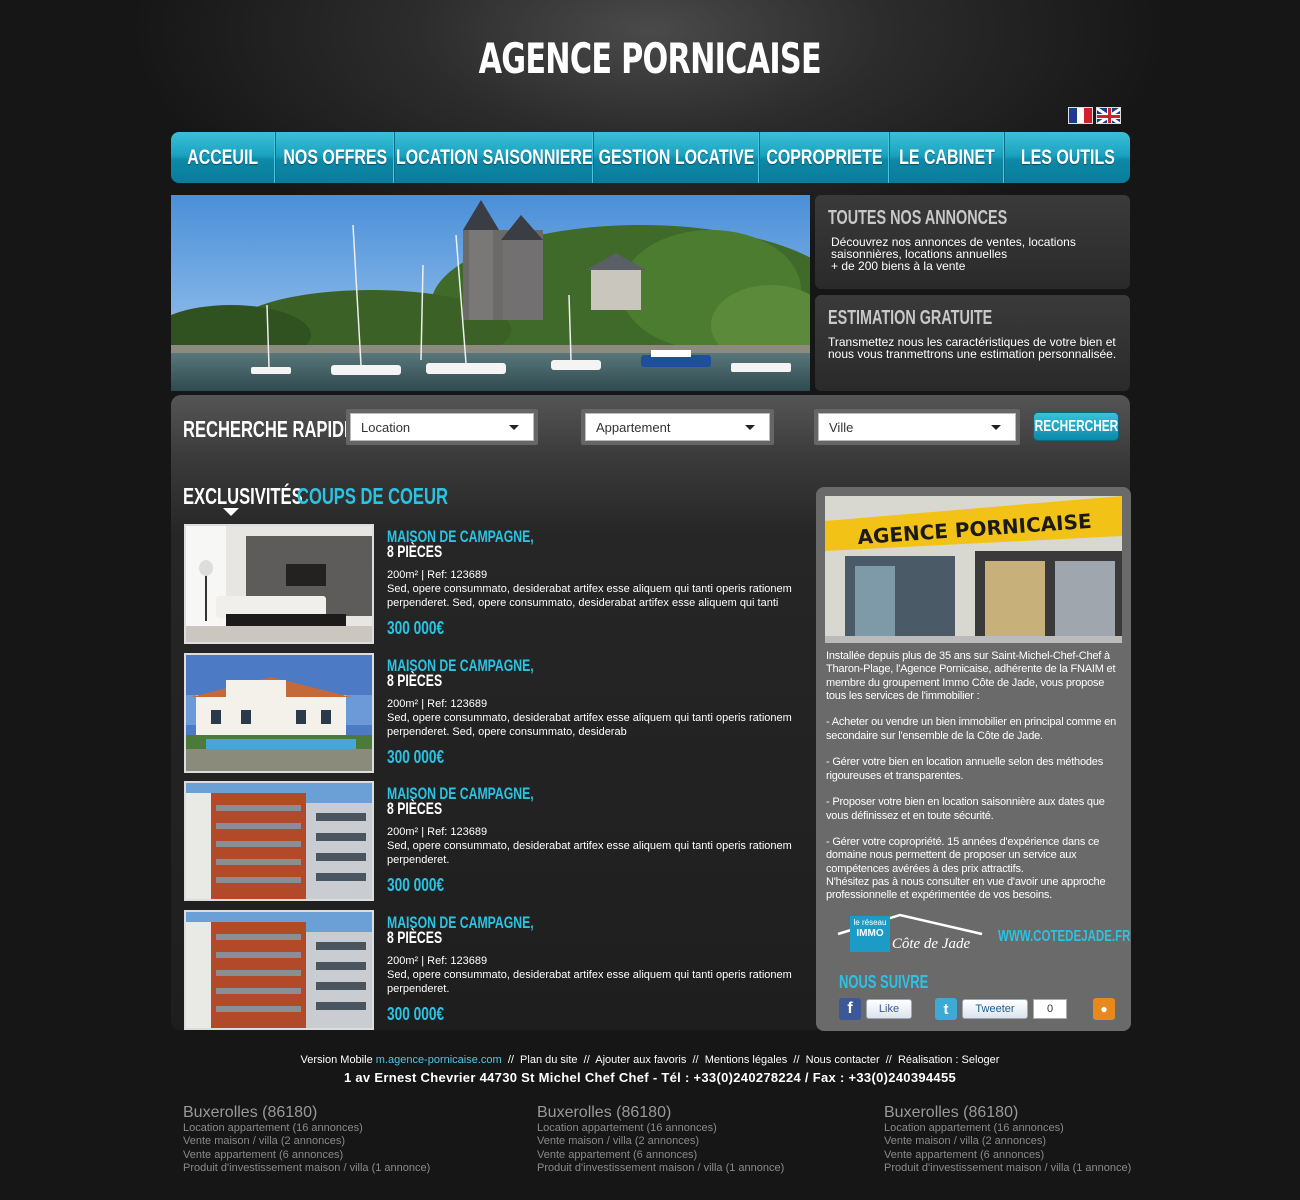  Describe the element at coordinates (335, 157) in the screenshot. I see `nav-item-nos-offres: NOS OFFRES` at that location.